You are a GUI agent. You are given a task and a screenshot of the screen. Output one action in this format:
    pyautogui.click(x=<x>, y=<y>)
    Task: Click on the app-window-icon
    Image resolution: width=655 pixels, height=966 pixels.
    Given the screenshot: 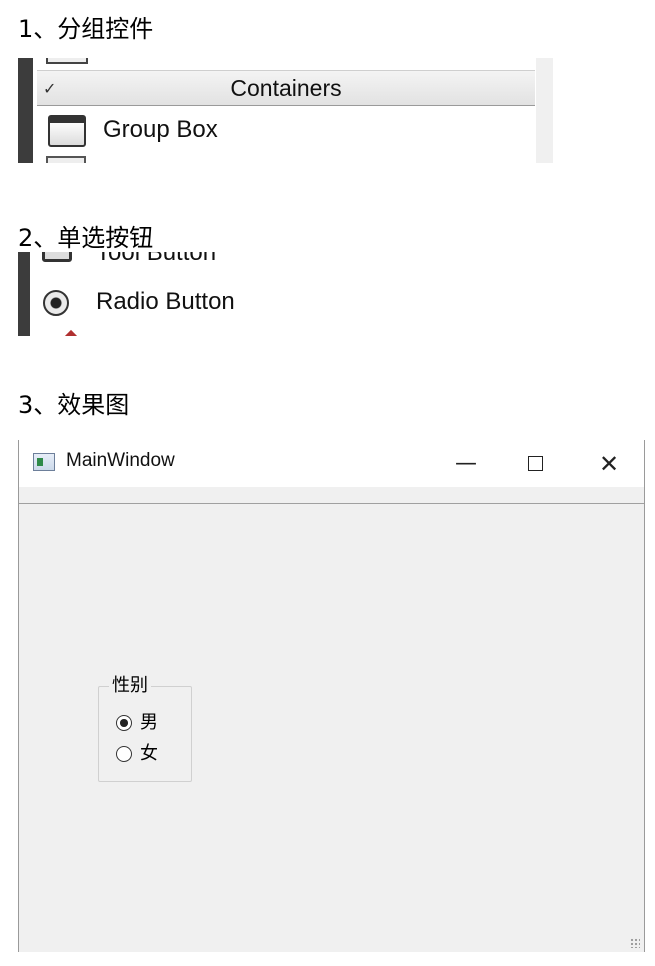 What is the action you would take?
    pyautogui.click(x=44, y=462)
    